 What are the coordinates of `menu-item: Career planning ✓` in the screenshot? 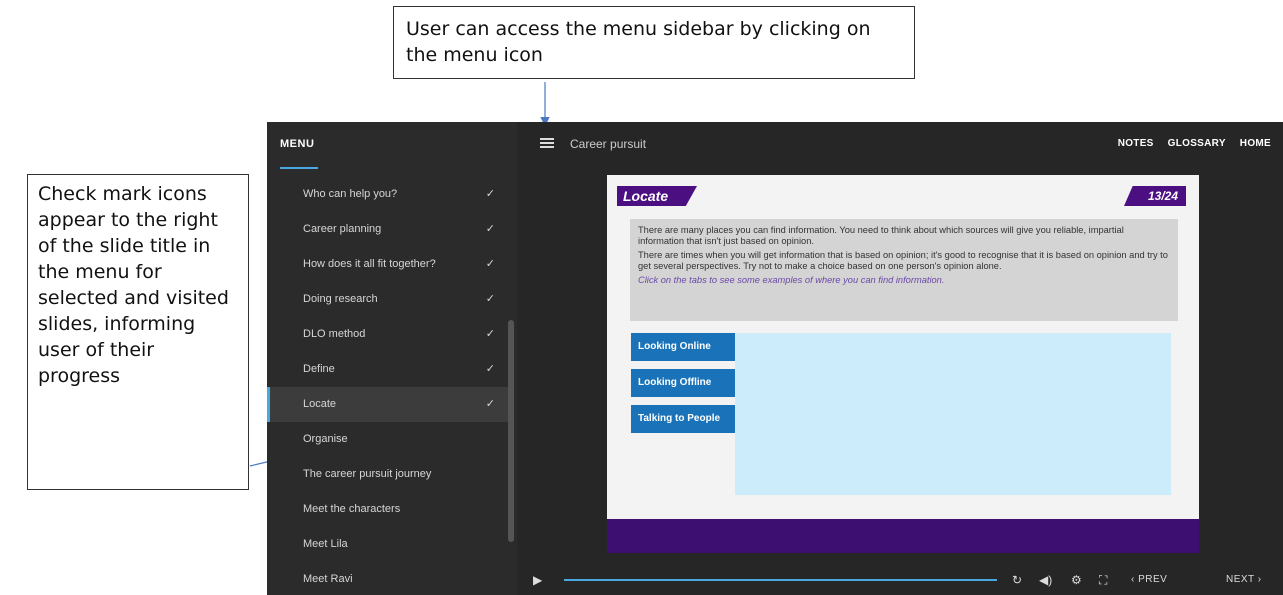 It's located at (388, 229).